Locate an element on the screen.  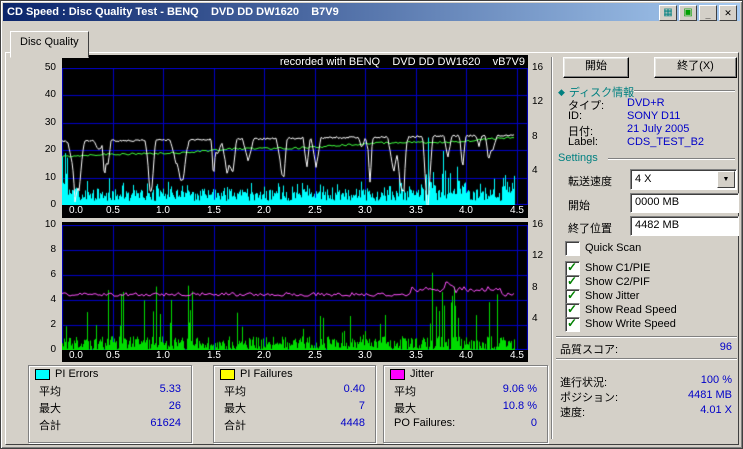
info-value: DVD+R is located at coordinates (646, 103).